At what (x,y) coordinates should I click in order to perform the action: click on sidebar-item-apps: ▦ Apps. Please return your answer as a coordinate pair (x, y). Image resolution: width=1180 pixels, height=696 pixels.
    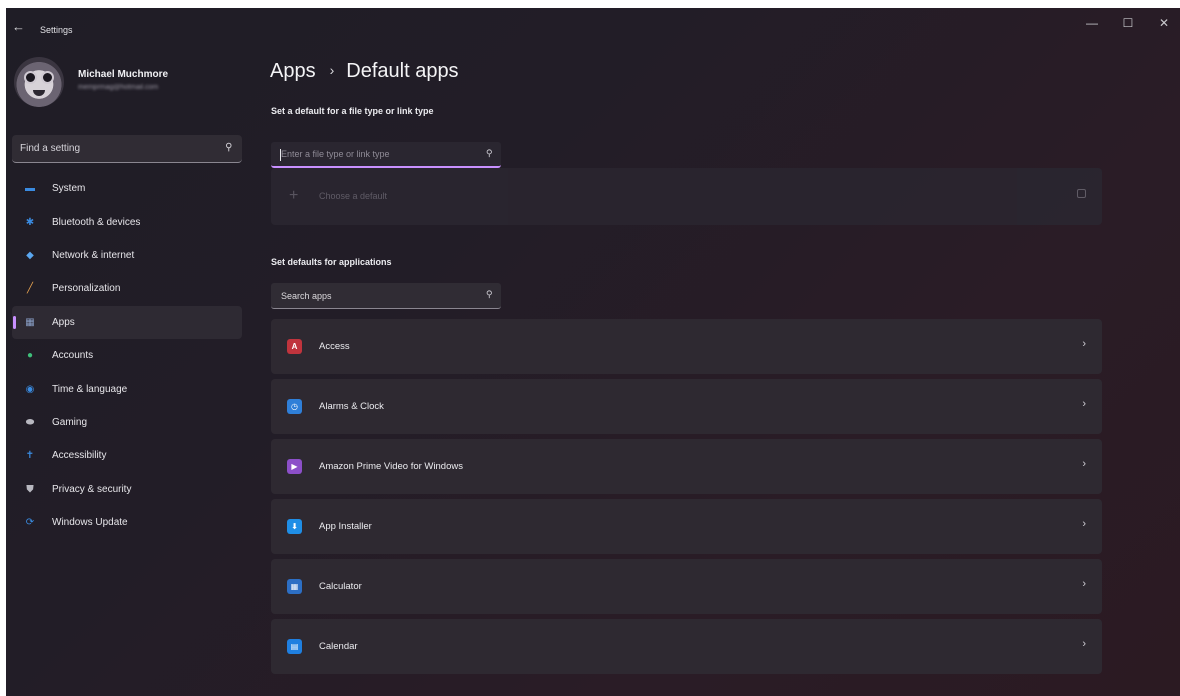
    Looking at the image, I should click on (127, 322).